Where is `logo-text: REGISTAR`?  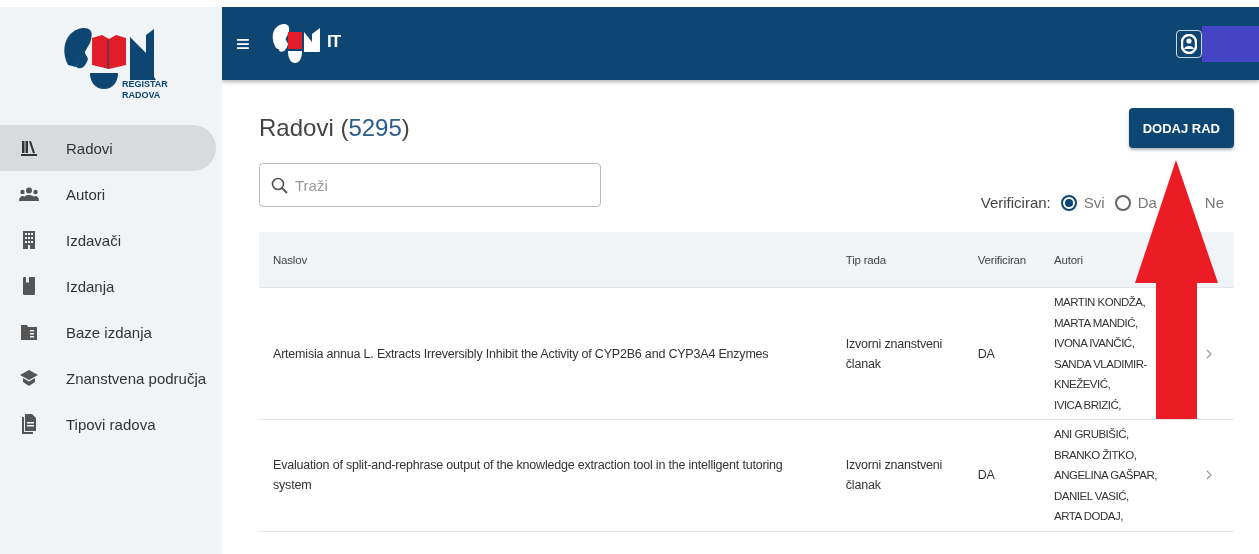
logo-text: REGISTAR is located at coordinates (145, 84).